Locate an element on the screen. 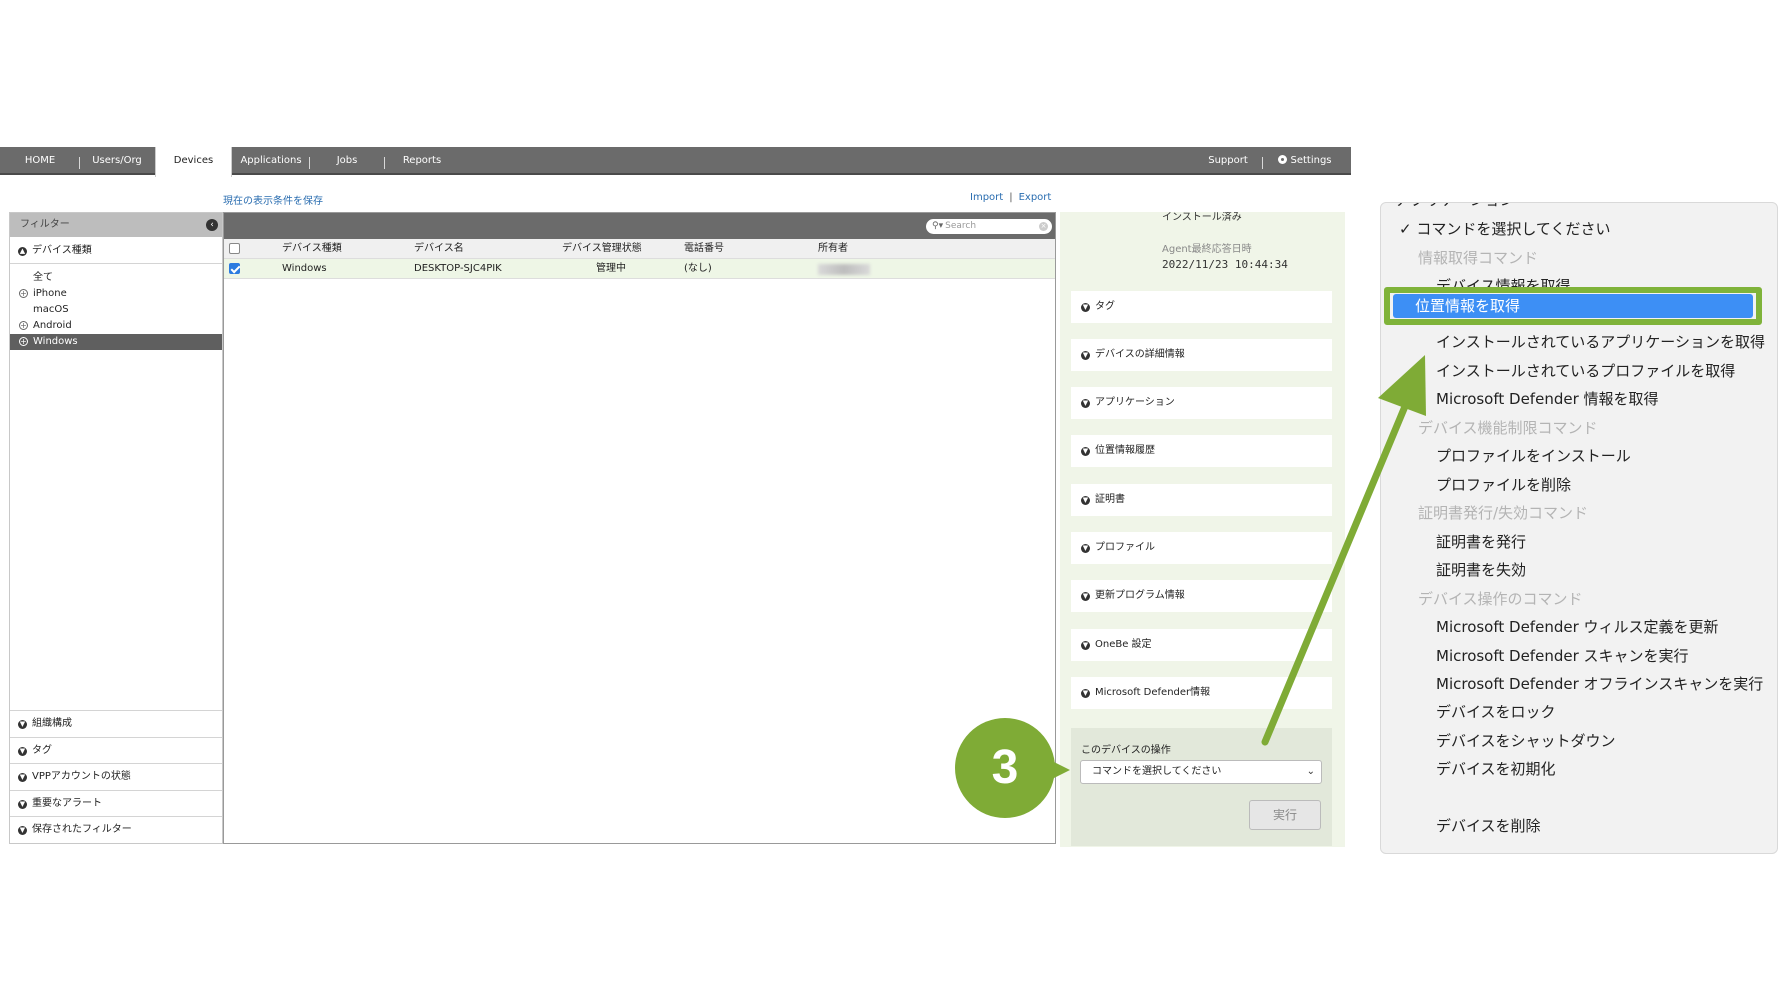  accordion-certificates: ▼ 証明書 is located at coordinates (1201, 500).